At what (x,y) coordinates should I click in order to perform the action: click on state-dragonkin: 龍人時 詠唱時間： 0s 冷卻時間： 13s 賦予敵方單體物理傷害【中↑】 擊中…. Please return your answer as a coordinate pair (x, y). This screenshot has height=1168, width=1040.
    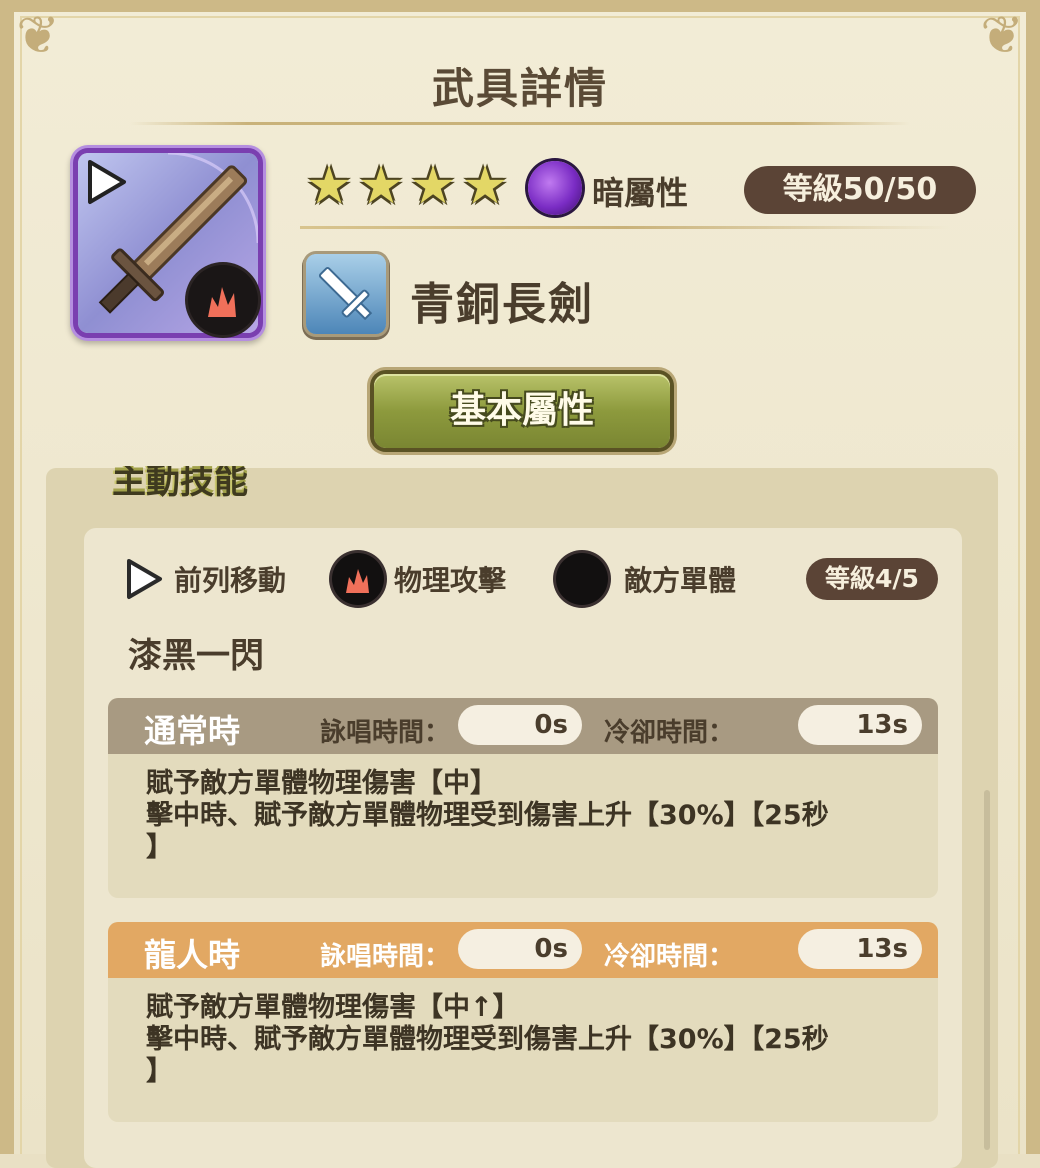
    Looking at the image, I should click on (523, 1022).